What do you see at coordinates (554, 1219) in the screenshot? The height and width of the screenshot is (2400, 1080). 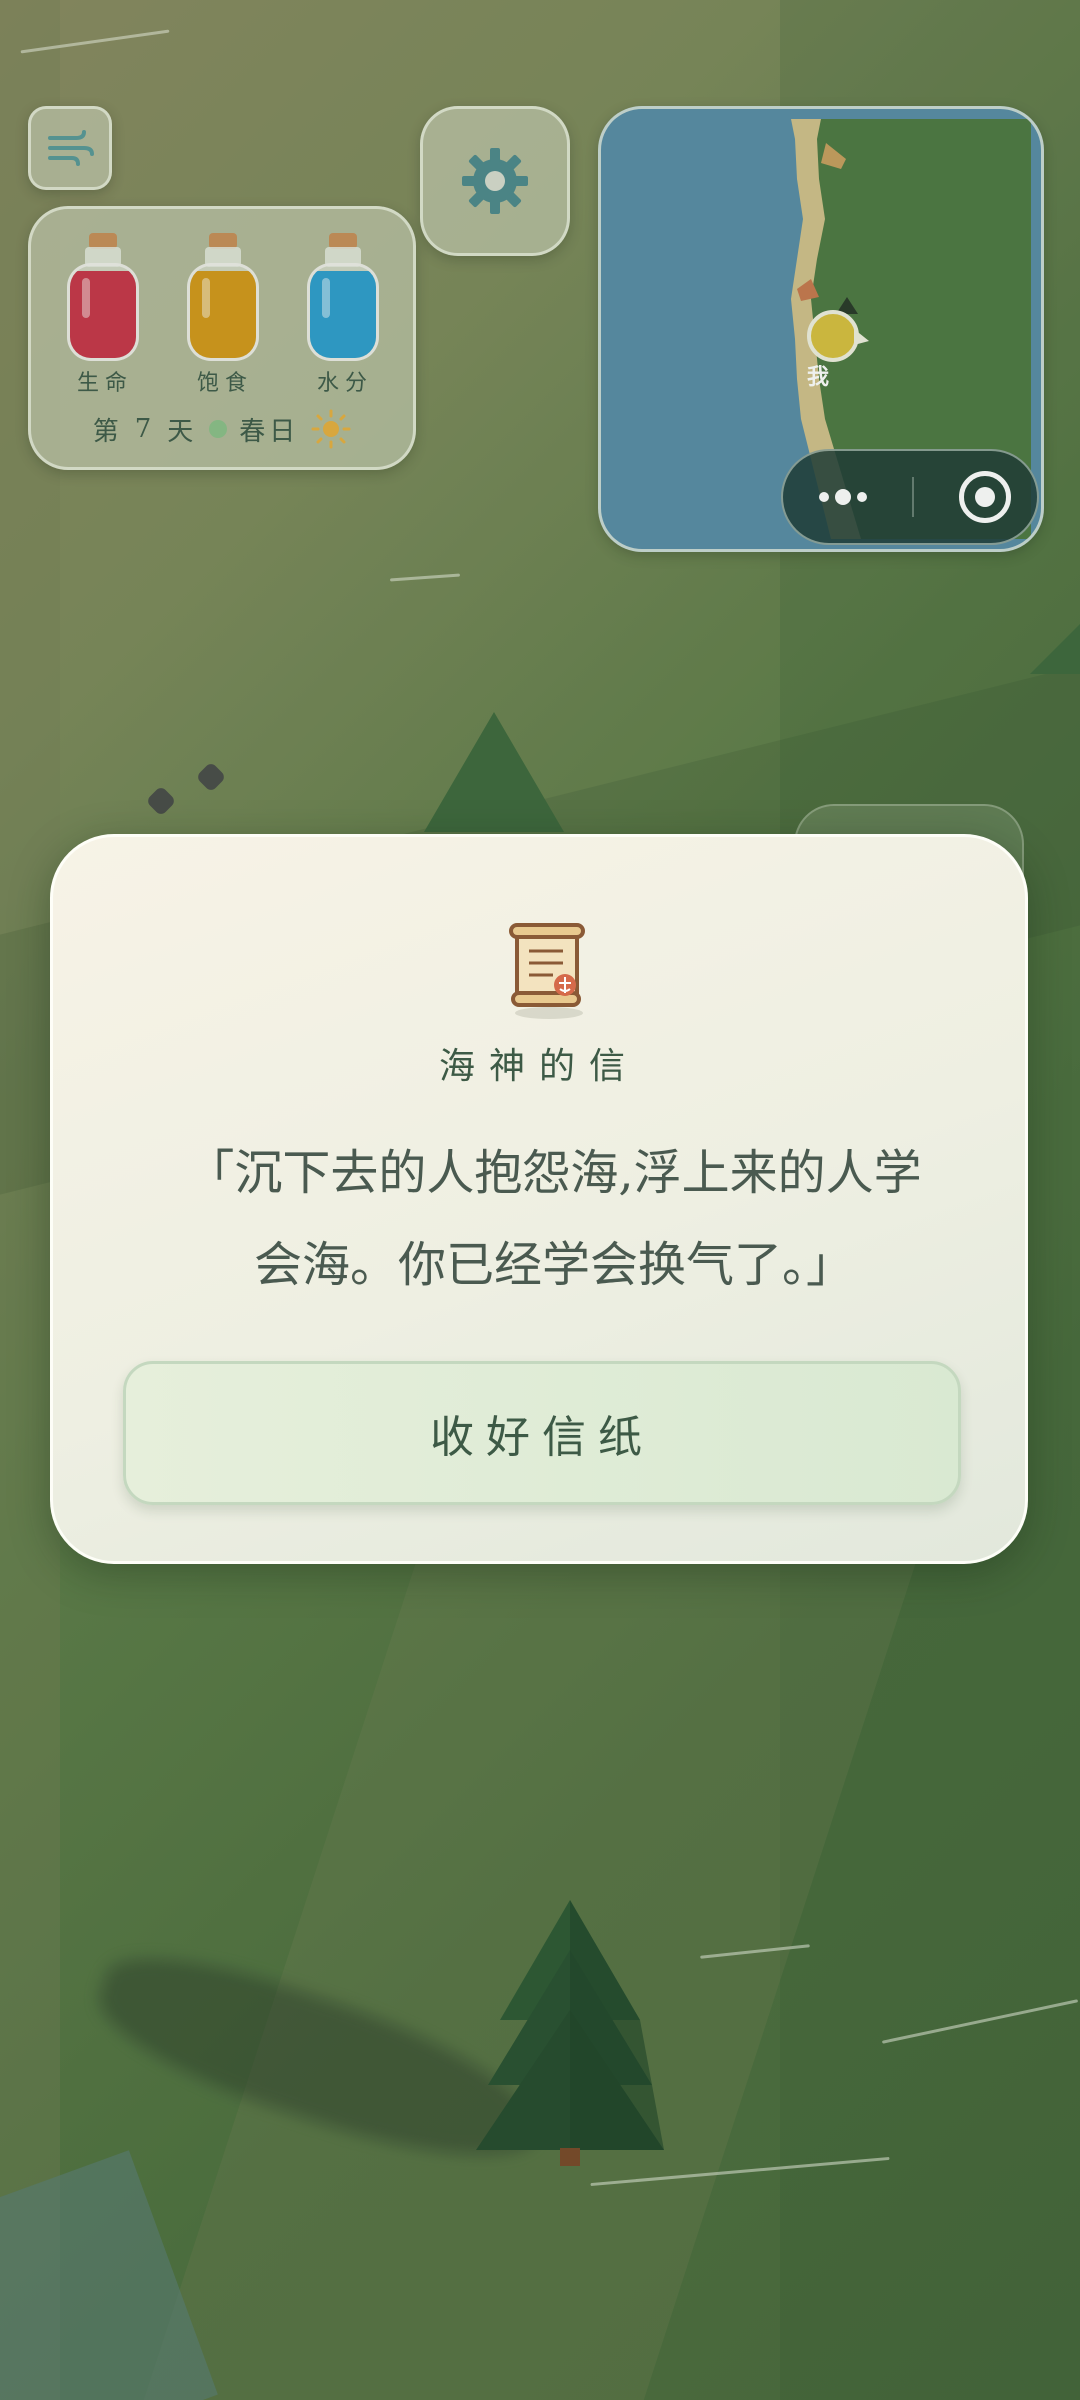 I see `dialog-message: 「沉下去的人抱怨海,浮上来的人学会海。你已经学会换气了。」` at bounding box center [554, 1219].